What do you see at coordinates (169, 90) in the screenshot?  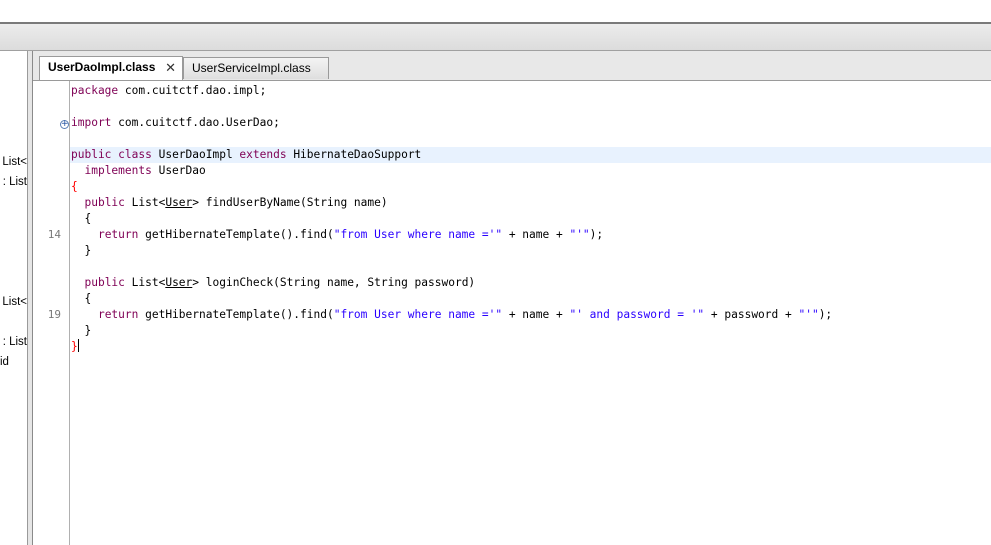 I see `code-line: package com.cuitctf.dao.impl;` at bounding box center [169, 90].